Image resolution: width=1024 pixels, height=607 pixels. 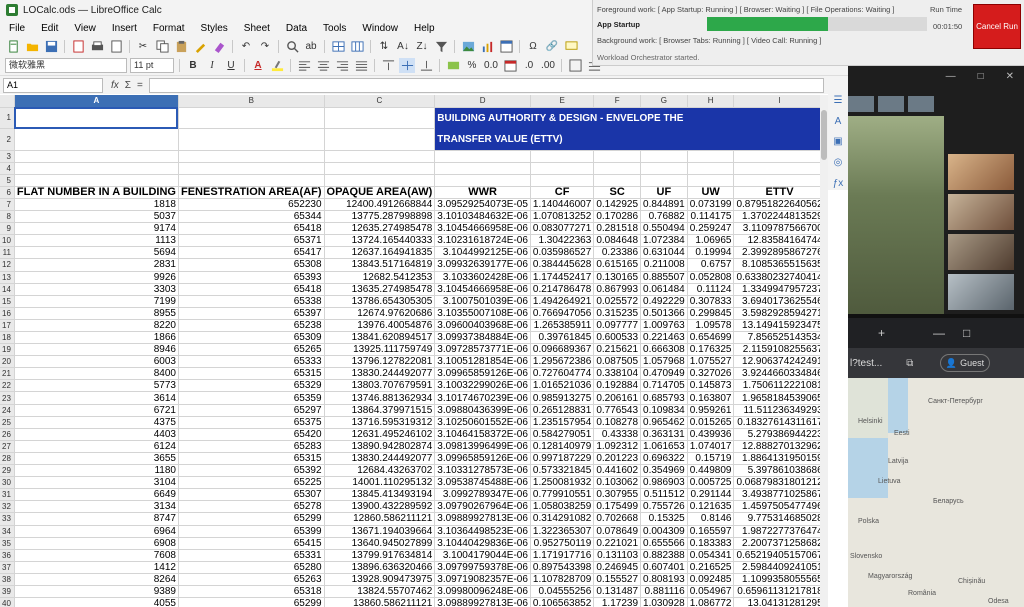 I want to click on data-cell: 3.09965859126E-06, so click(x=482, y=459).